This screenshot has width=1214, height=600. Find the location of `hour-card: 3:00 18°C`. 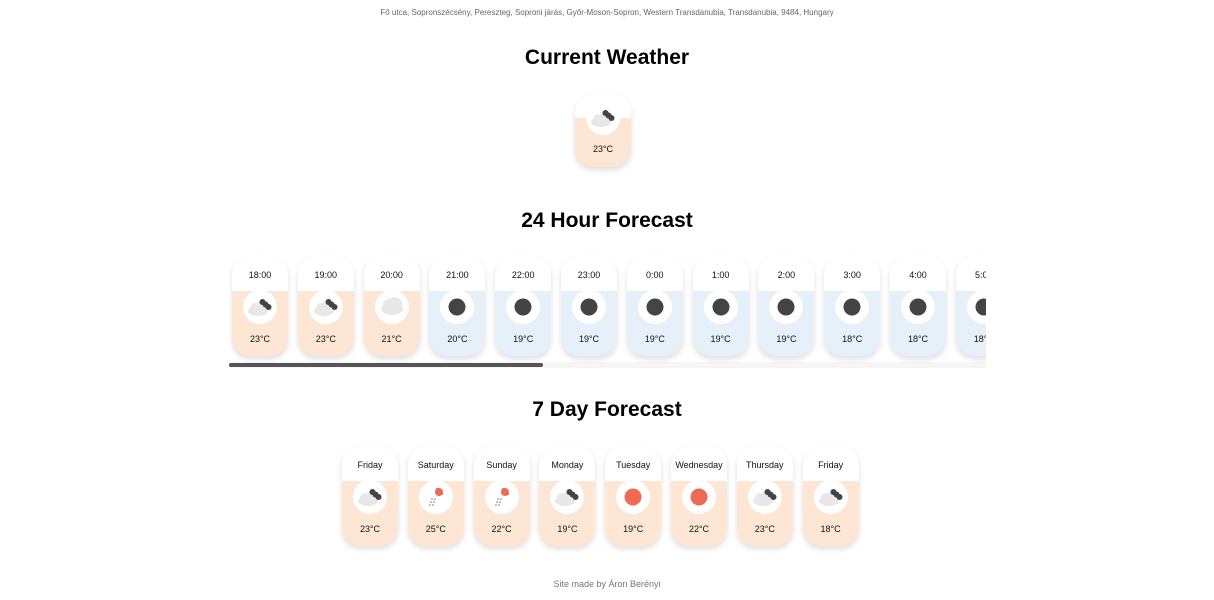

hour-card: 3:00 18°C is located at coordinates (852, 306).